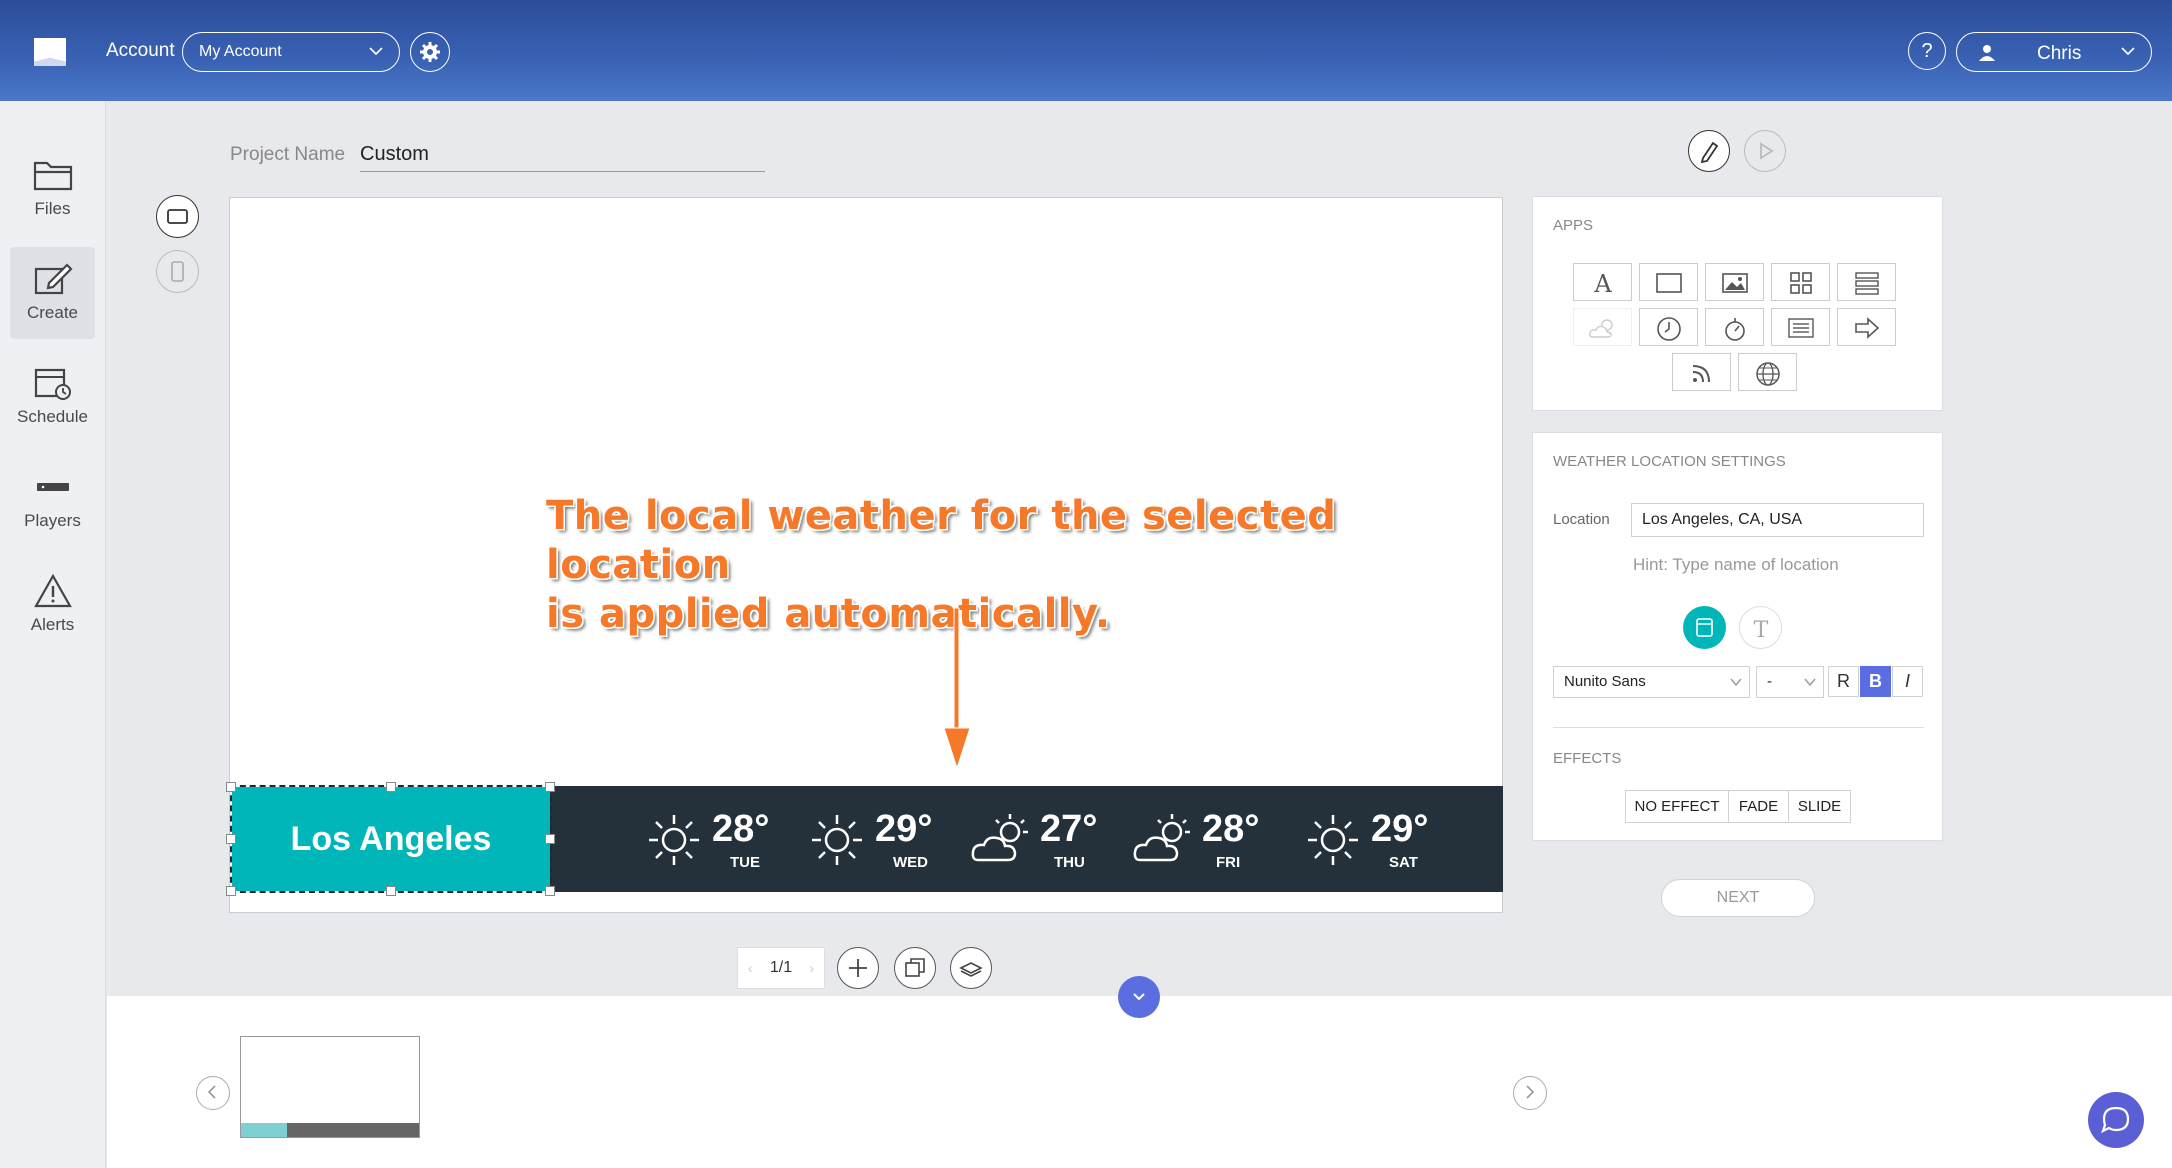 Image resolution: width=2172 pixels, height=1168 pixels. Describe the element at coordinates (1403, 862) in the screenshot. I see `forecast-day-name: SAT` at that location.